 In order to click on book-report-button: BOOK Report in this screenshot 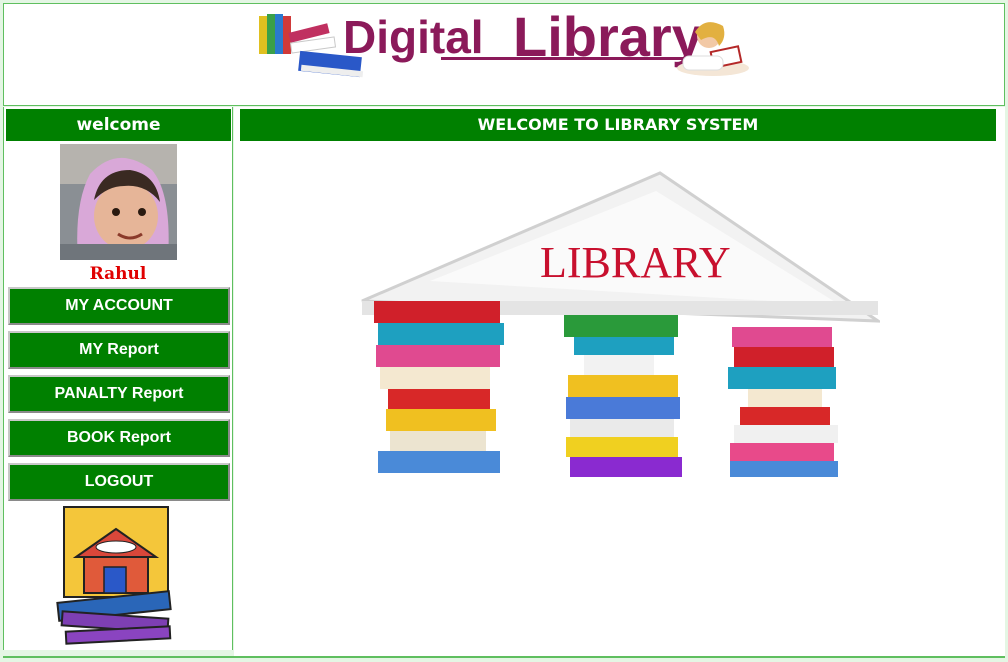, I will do `click(119, 438)`.